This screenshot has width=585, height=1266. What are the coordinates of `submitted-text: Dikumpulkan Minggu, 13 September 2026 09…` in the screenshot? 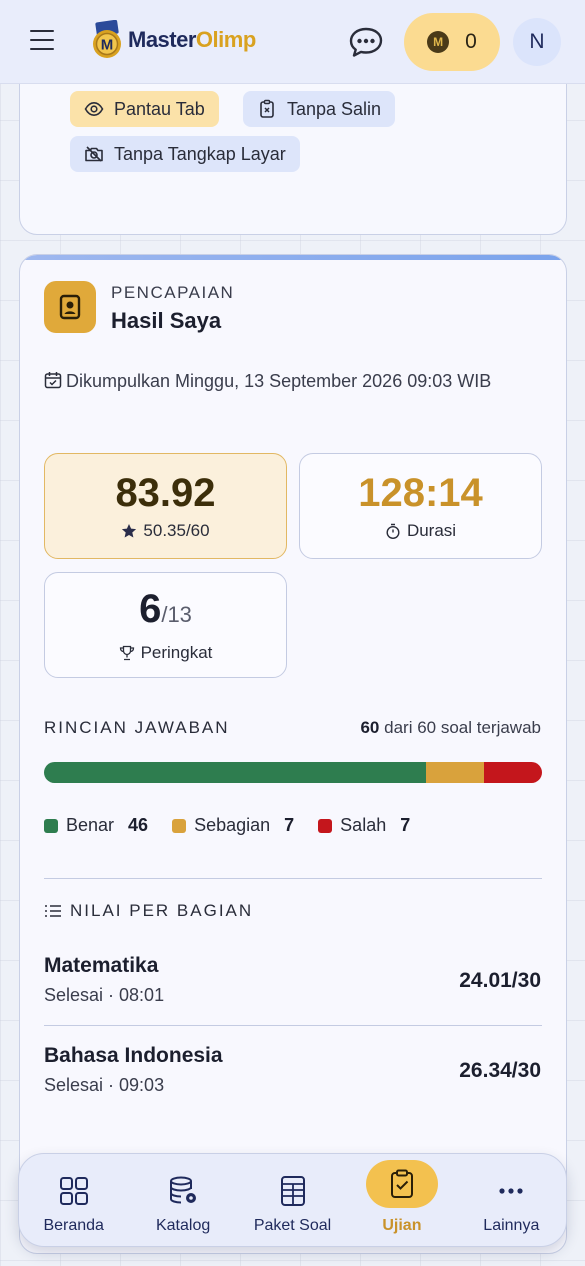 It's located at (279, 381).